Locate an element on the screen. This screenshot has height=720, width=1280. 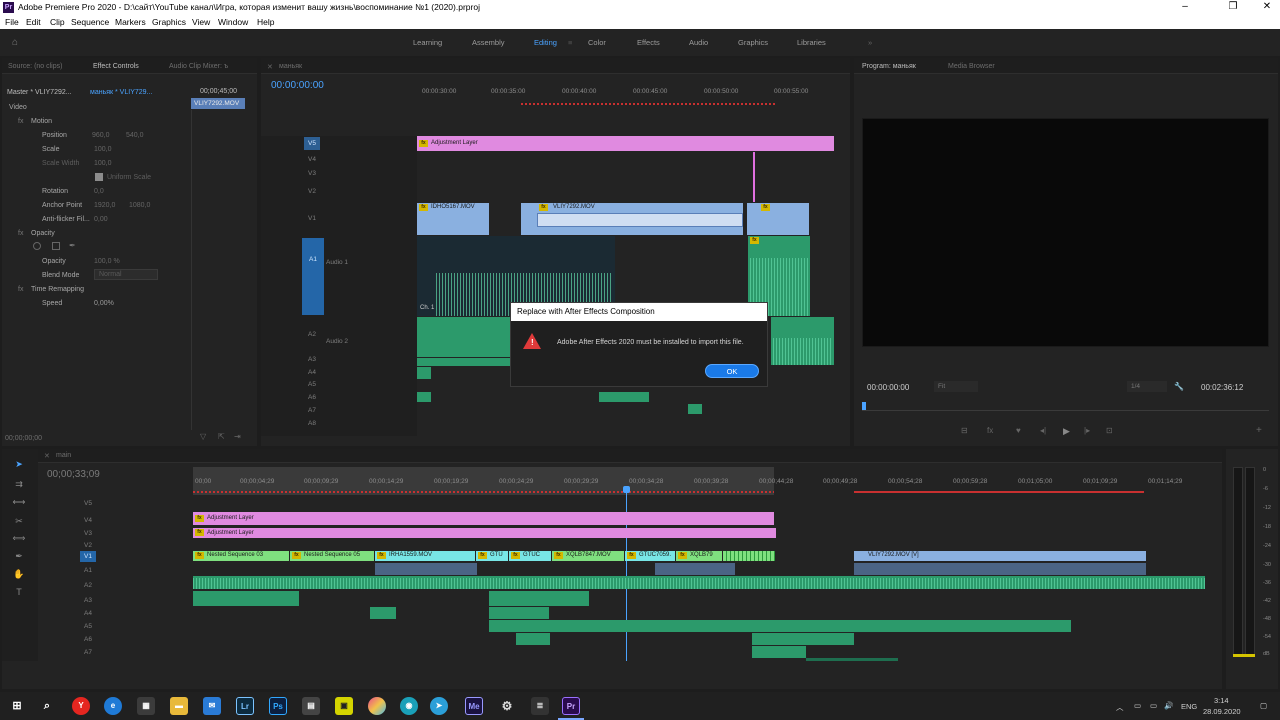
tray-chevron-icon: ︿ is located at coordinates (1120, 707).